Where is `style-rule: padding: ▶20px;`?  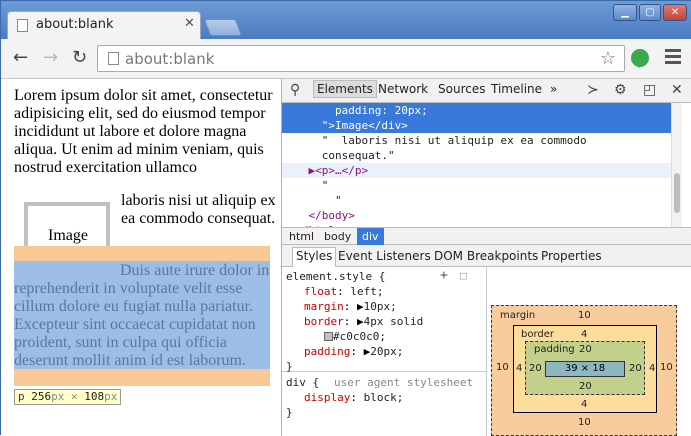
style-rule: padding: ▶20px; is located at coordinates (353, 351).